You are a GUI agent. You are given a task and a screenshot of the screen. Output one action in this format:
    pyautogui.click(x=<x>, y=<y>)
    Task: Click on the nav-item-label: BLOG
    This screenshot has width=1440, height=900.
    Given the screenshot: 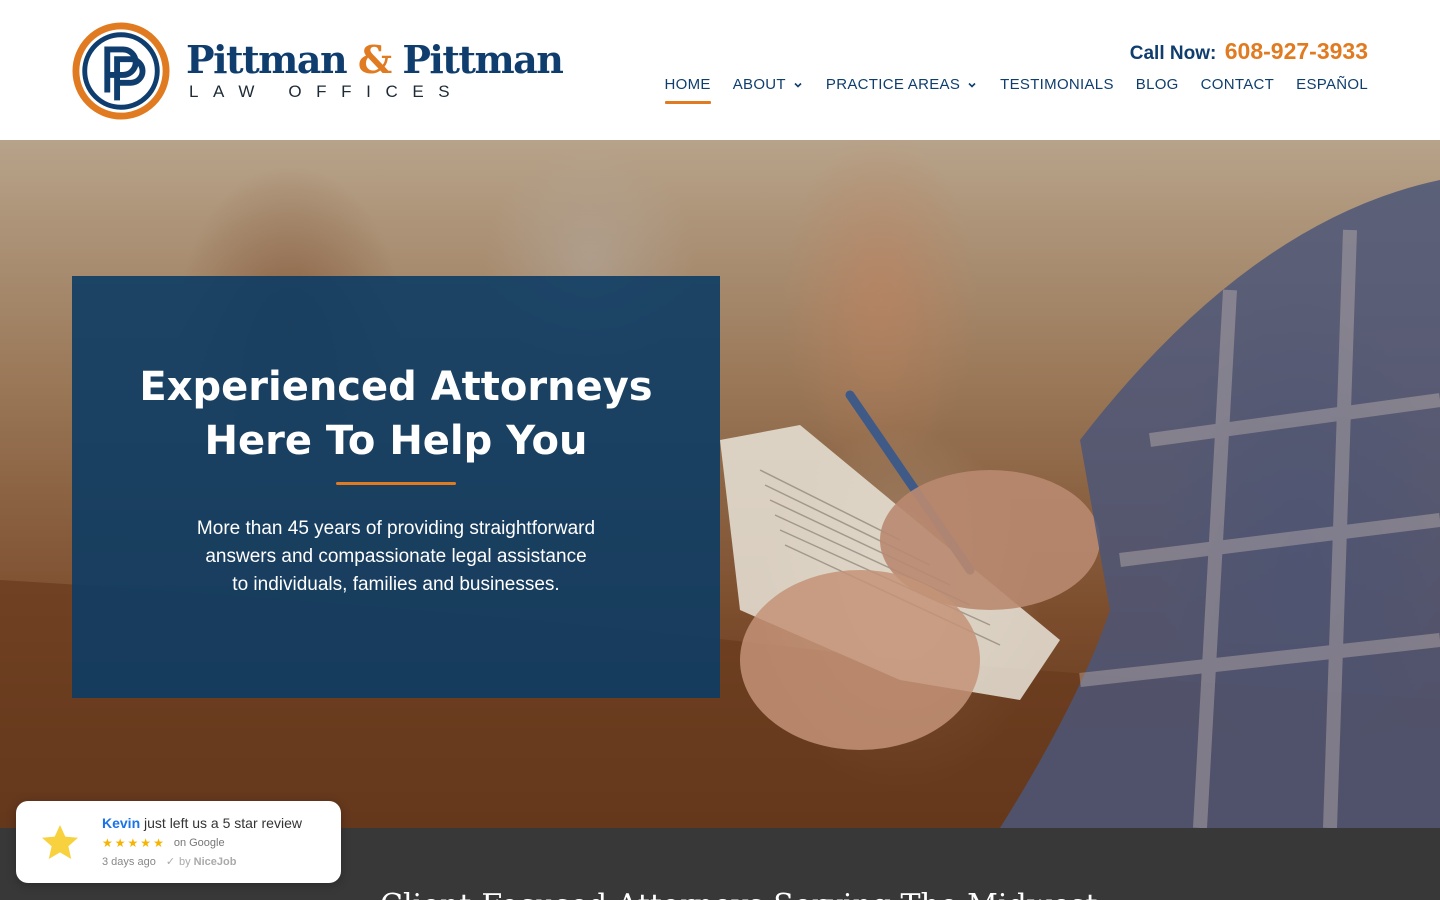 What is the action you would take?
    pyautogui.click(x=1157, y=84)
    